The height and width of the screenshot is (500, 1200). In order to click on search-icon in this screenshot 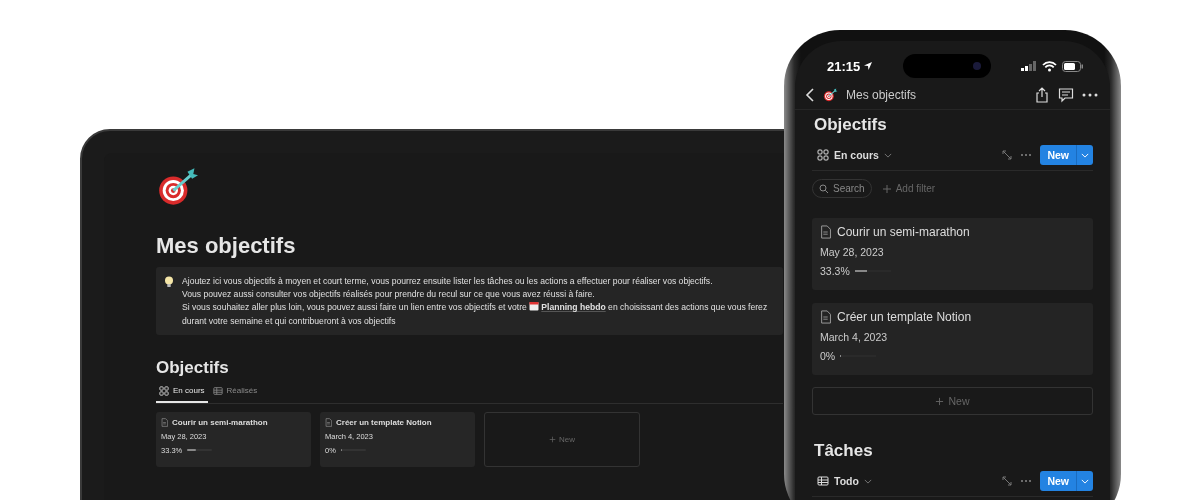, I will do `click(824, 188)`.